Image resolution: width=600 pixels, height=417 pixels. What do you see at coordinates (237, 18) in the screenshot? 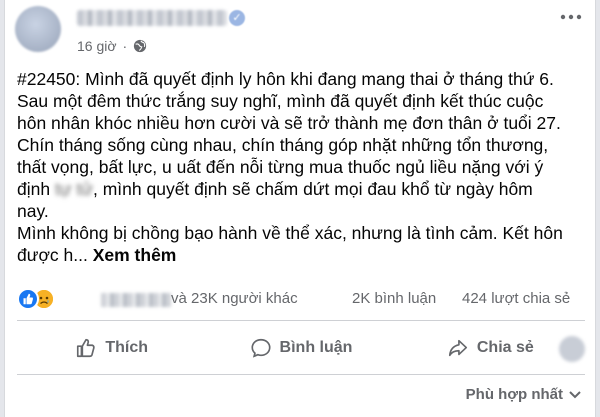
I see `verified-badge-icon: ✓` at bounding box center [237, 18].